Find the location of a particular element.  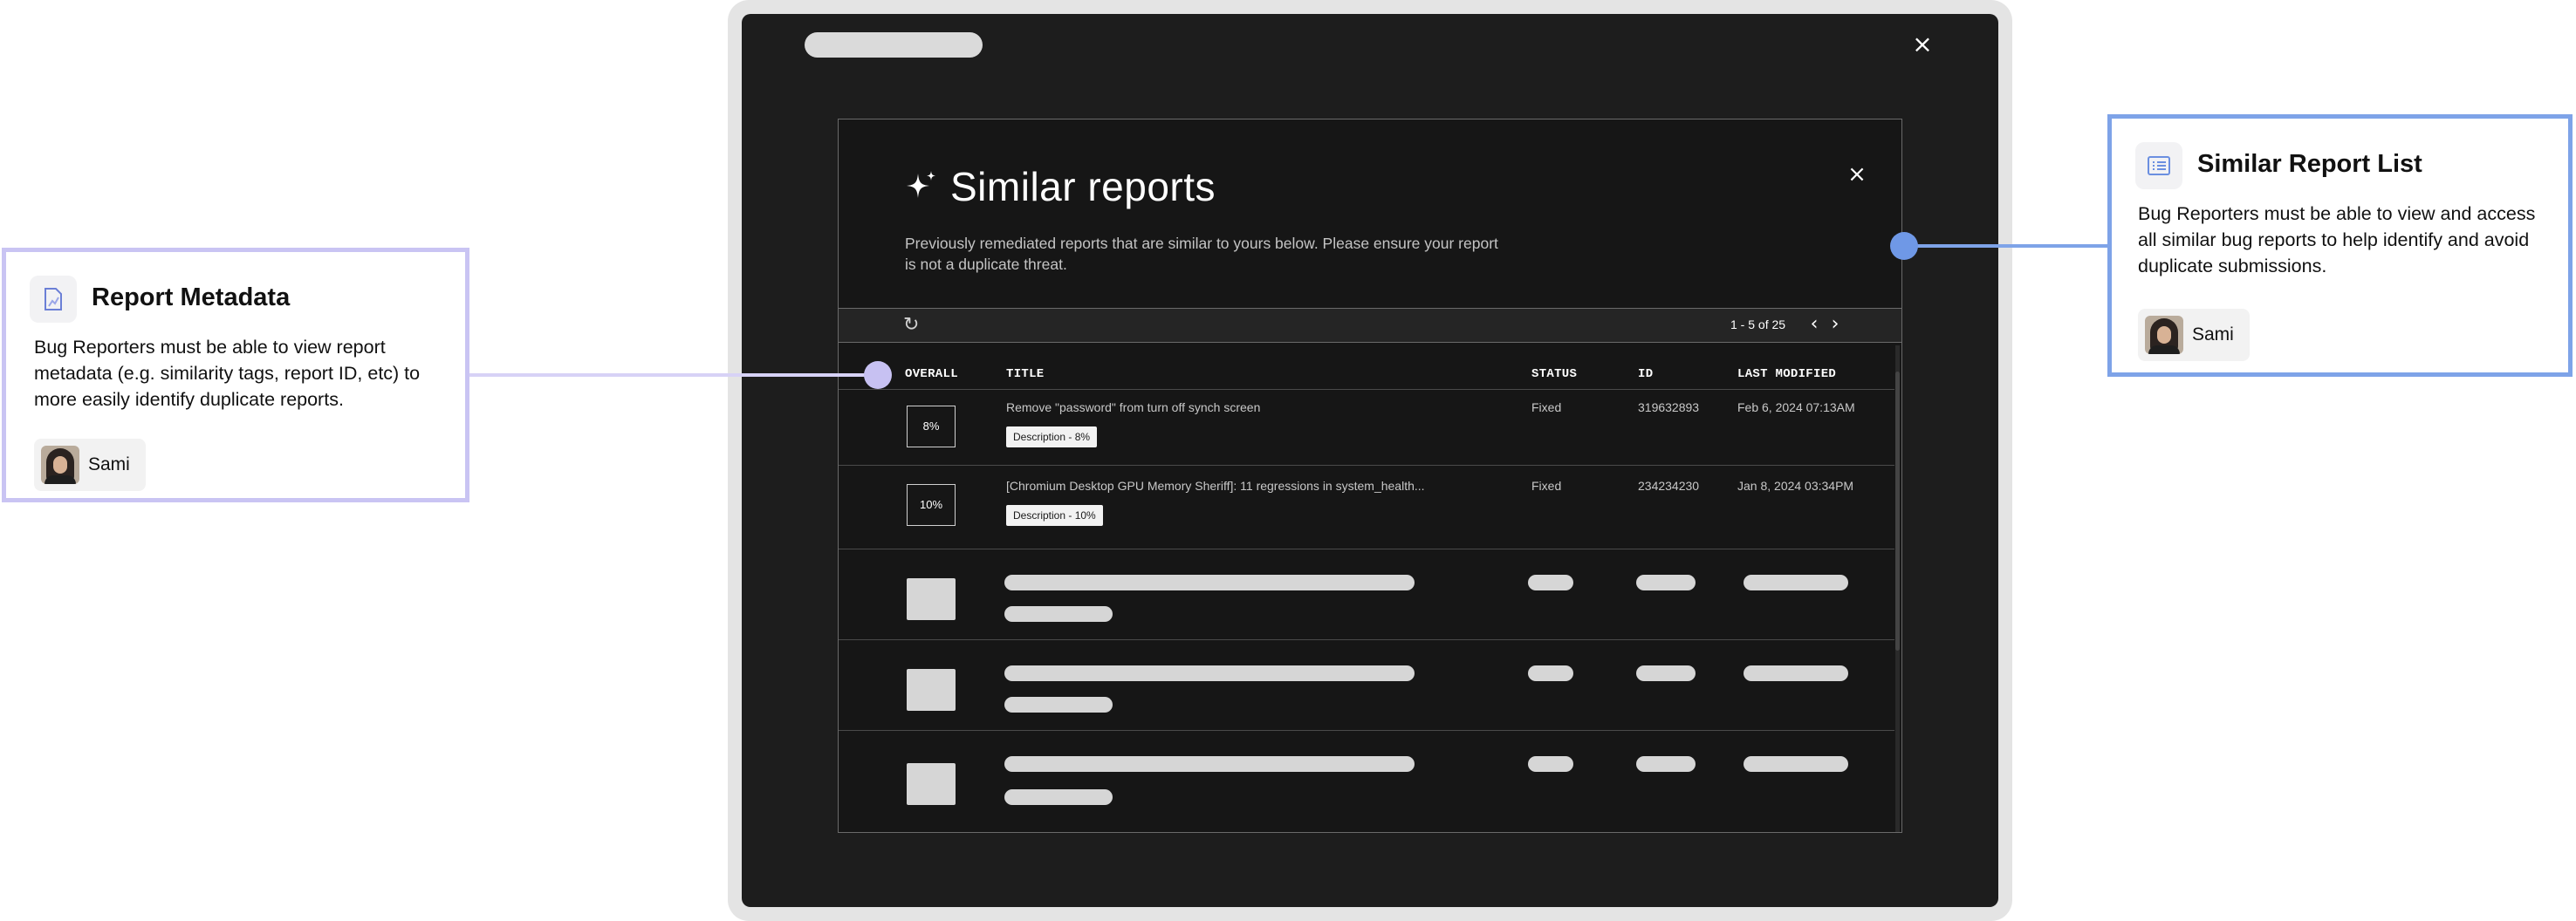

report-id: 319632893 is located at coordinates (1669, 407).